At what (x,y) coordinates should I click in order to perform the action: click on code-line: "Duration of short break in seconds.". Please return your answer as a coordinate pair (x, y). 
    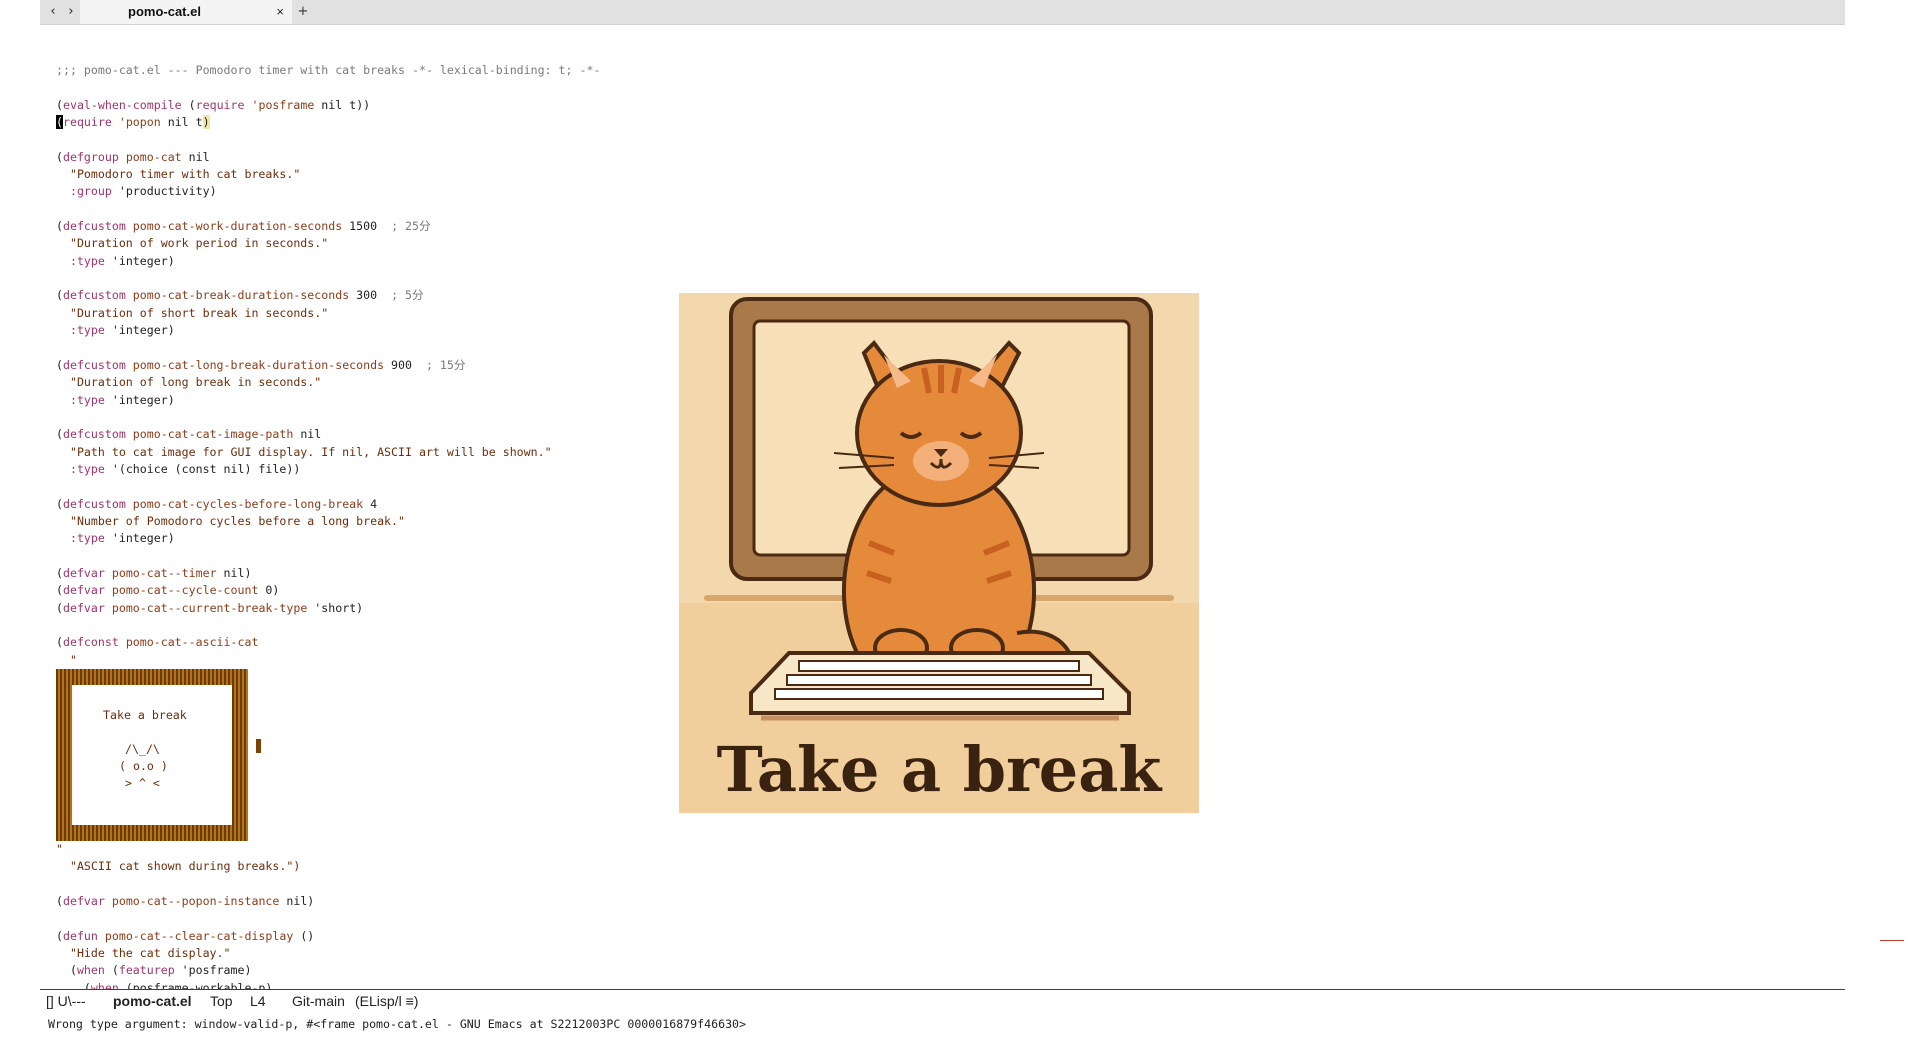
    Looking at the image, I should click on (328, 313).